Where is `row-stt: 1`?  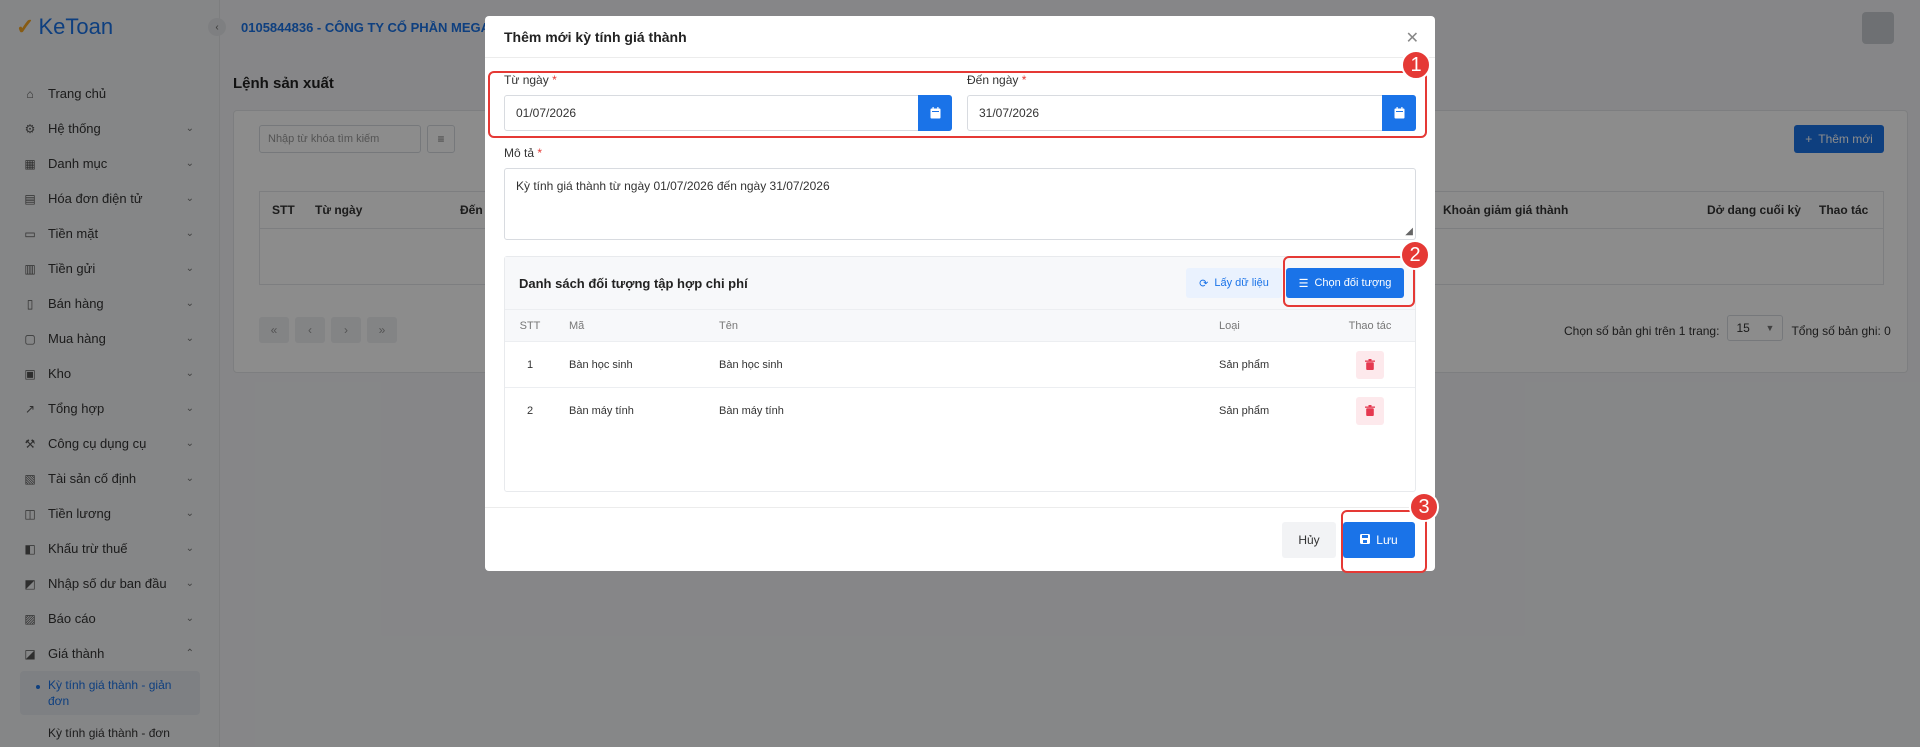
row-stt: 1 is located at coordinates (530, 364).